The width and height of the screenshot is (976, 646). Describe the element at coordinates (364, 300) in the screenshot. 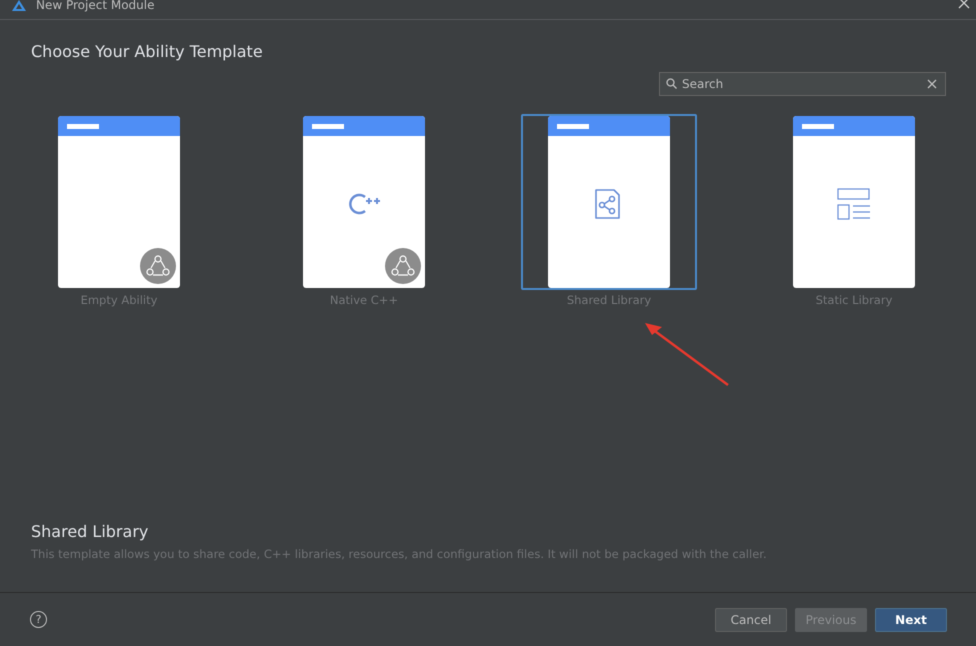

I see `template-label: Native C++` at that location.